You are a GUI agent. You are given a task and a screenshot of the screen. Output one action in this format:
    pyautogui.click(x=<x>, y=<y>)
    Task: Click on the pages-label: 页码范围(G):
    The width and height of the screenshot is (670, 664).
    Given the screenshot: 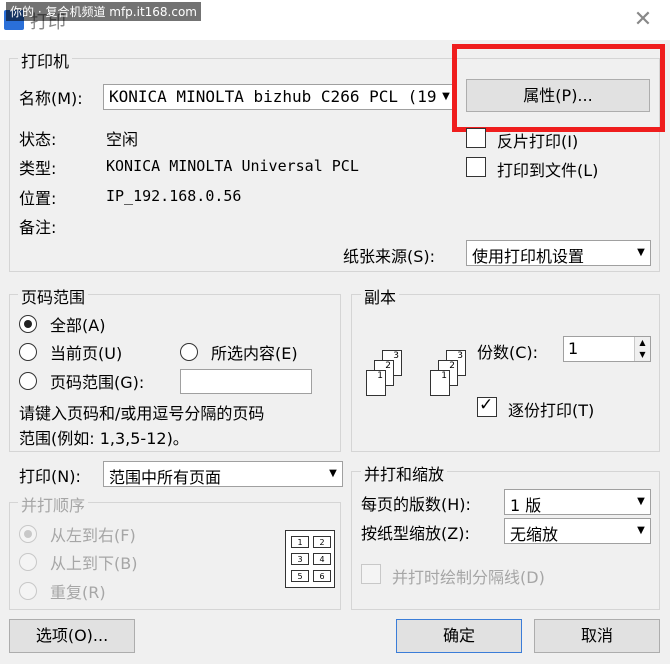 What is the action you would take?
    pyautogui.click(x=97, y=382)
    